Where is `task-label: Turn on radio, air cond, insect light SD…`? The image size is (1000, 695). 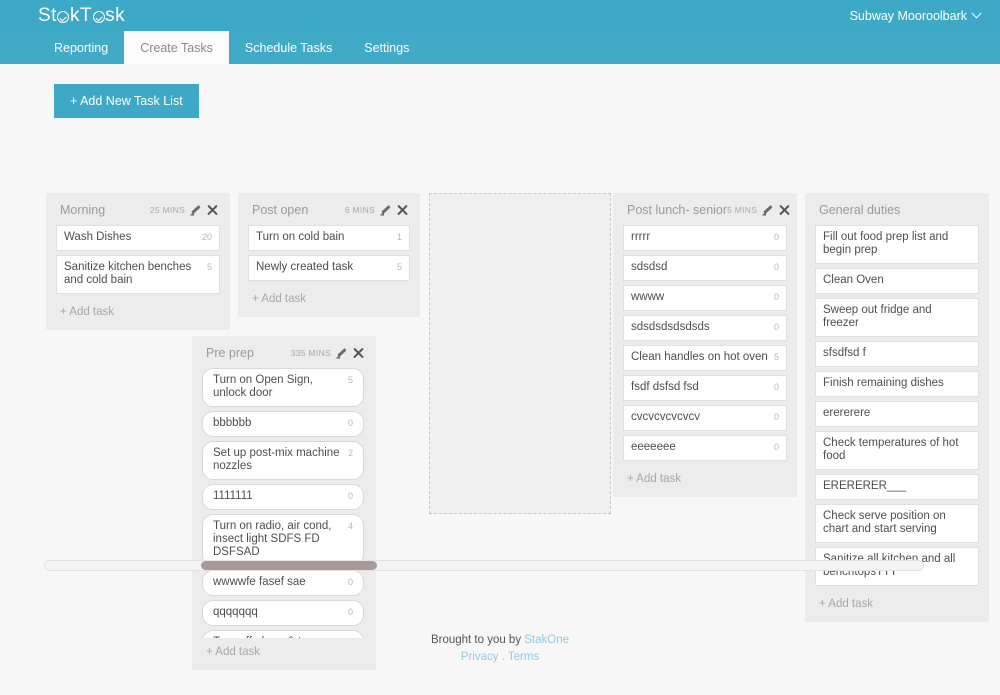
task-label: Turn on radio, air cond, insect light SD… is located at coordinates (272, 539).